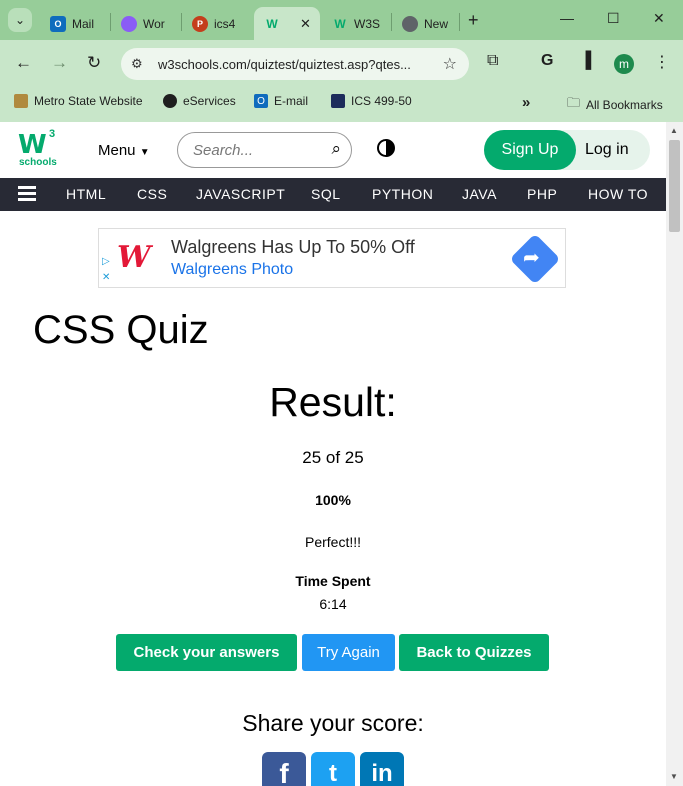 The width and height of the screenshot is (683, 786). I want to click on ad-title: Walgreens Has Up To 50% Off, so click(293, 247).